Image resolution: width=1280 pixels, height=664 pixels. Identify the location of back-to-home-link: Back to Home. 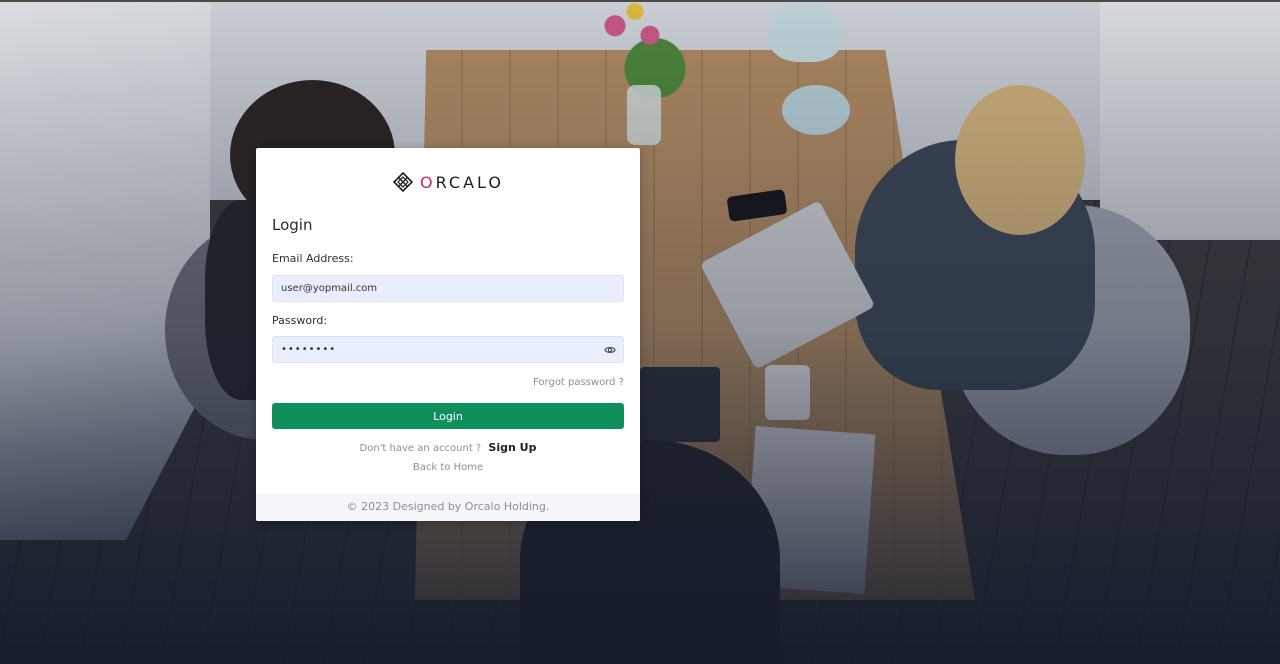
(448, 467).